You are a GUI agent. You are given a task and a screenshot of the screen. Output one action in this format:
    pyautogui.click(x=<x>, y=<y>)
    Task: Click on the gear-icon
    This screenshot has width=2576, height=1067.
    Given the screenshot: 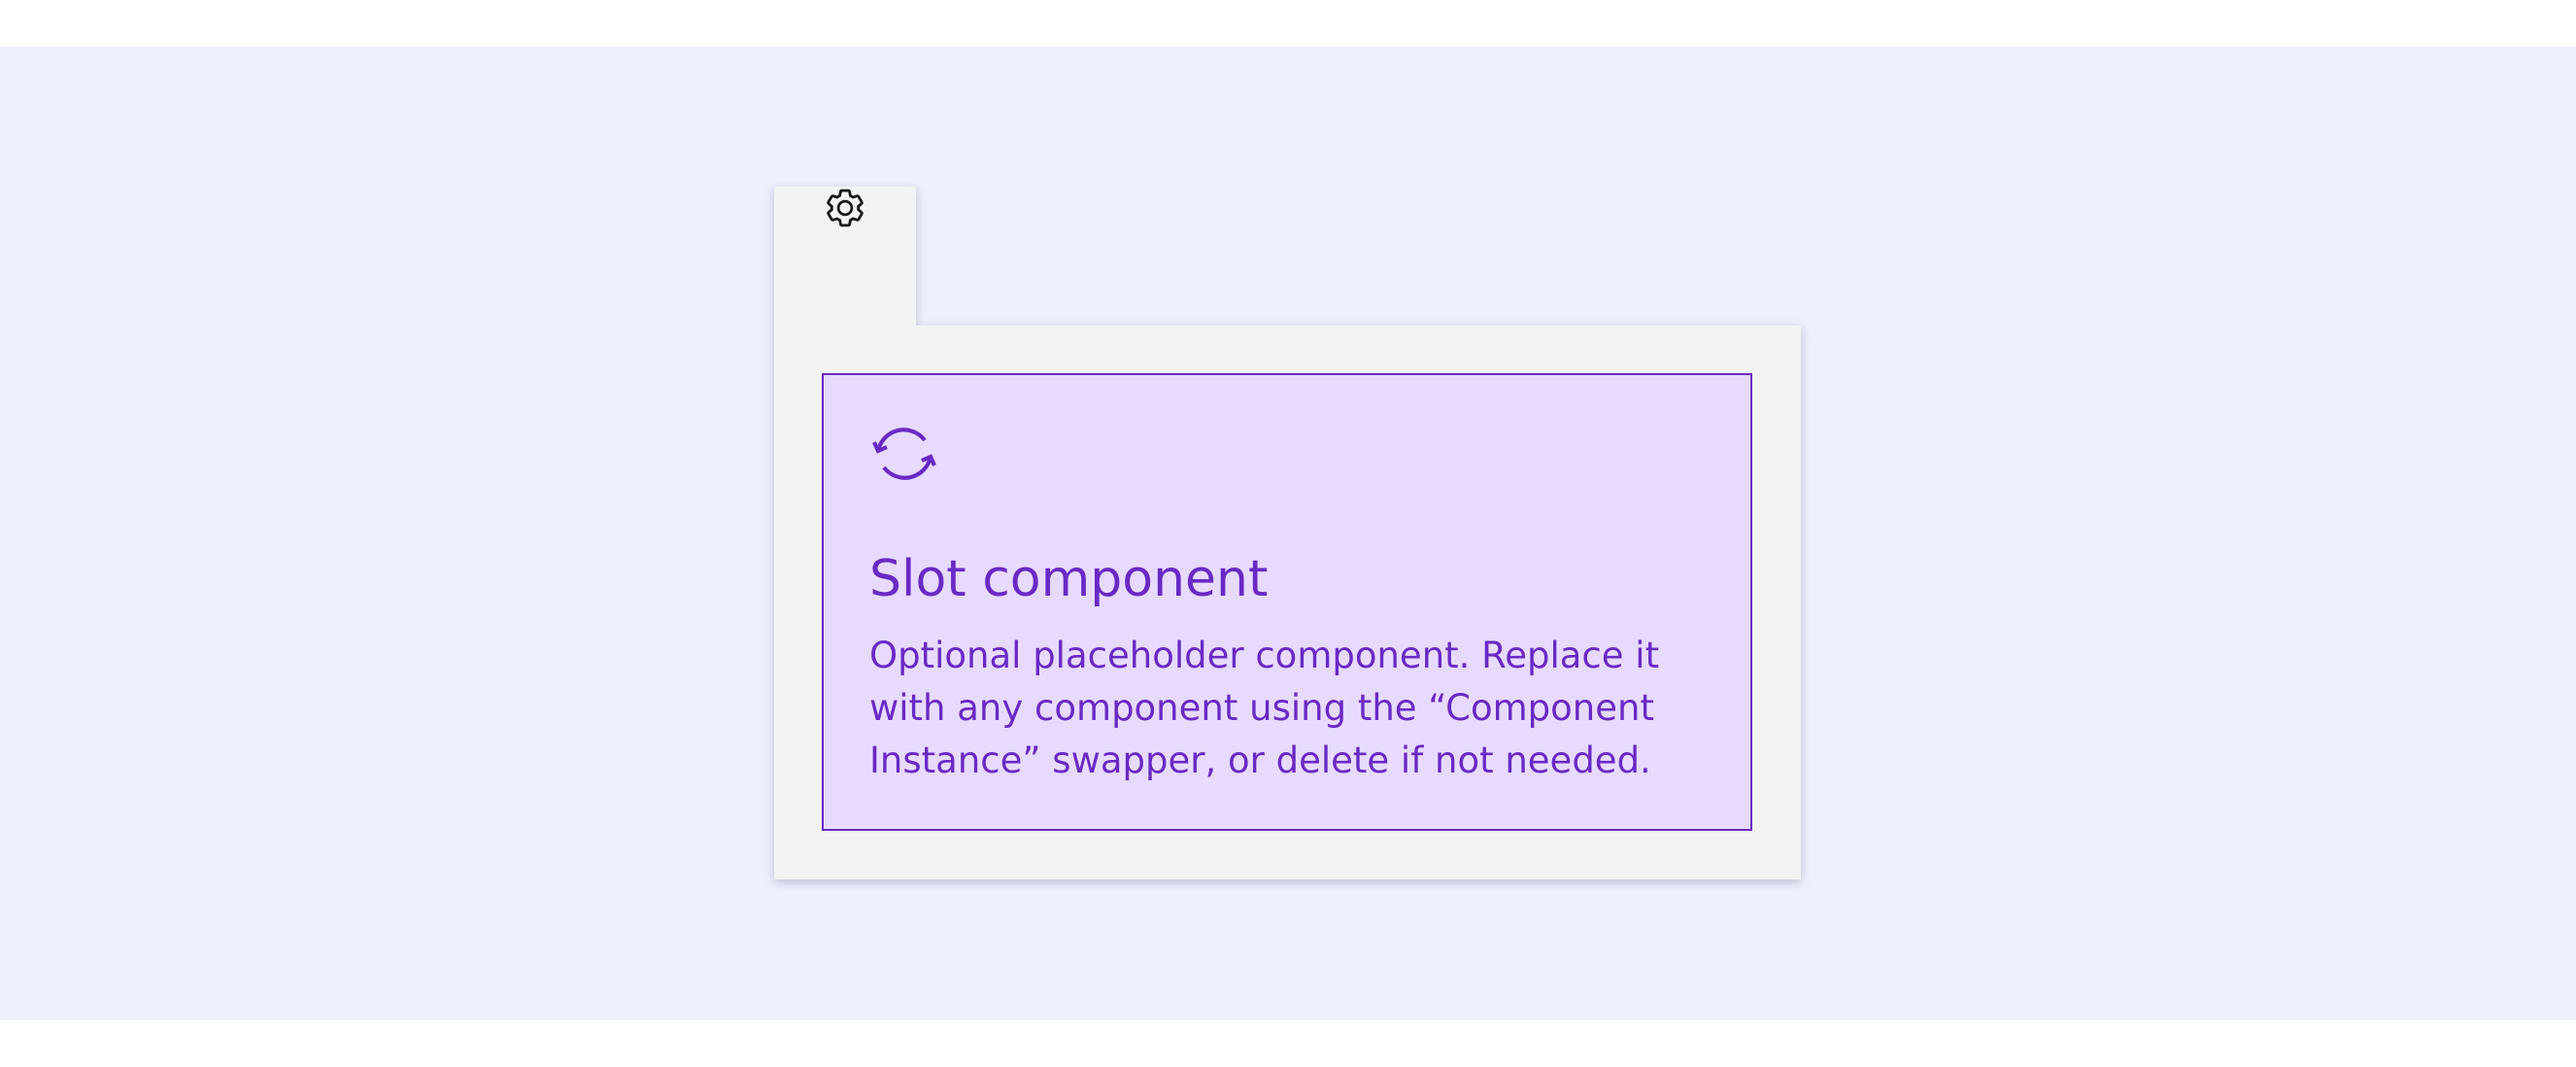 What is the action you would take?
    pyautogui.click(x=845, y=208)
    